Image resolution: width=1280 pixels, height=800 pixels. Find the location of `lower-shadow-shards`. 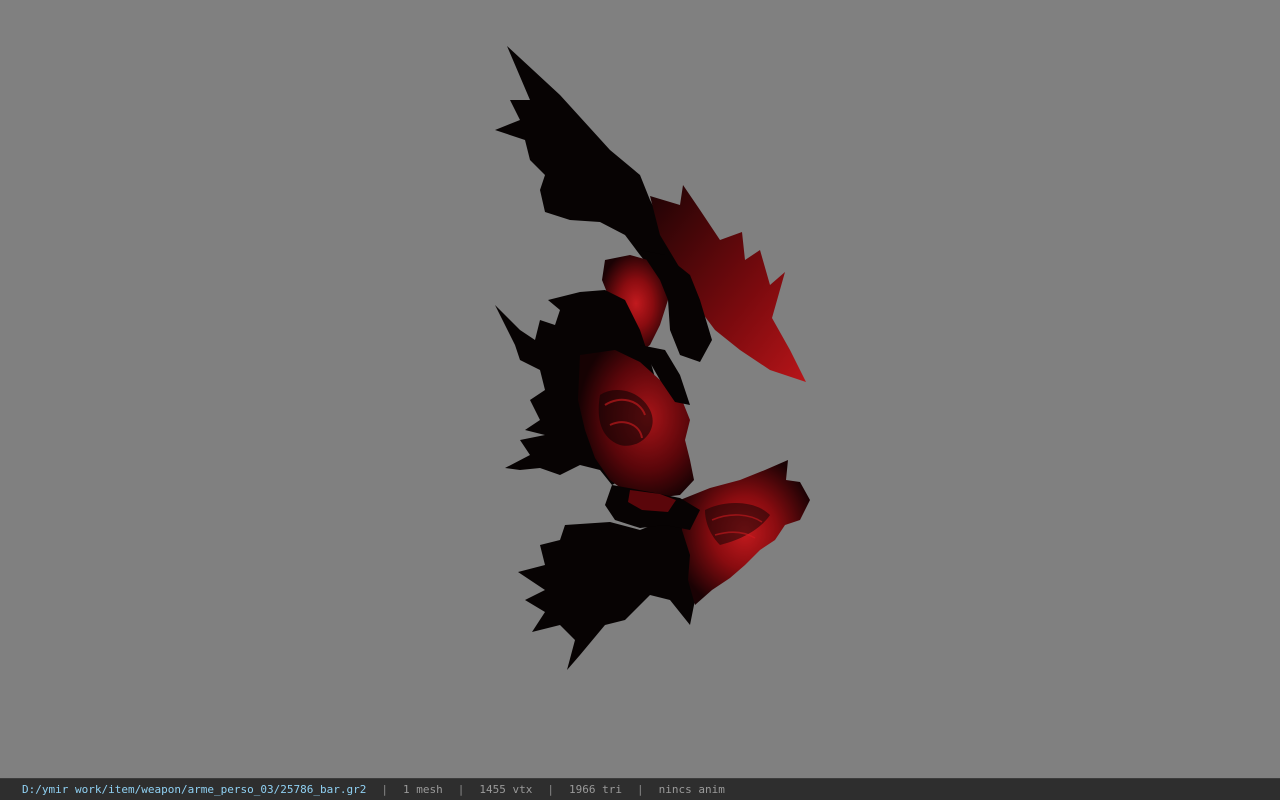

lower-shadow-shards is located at coordinates (609, 595).